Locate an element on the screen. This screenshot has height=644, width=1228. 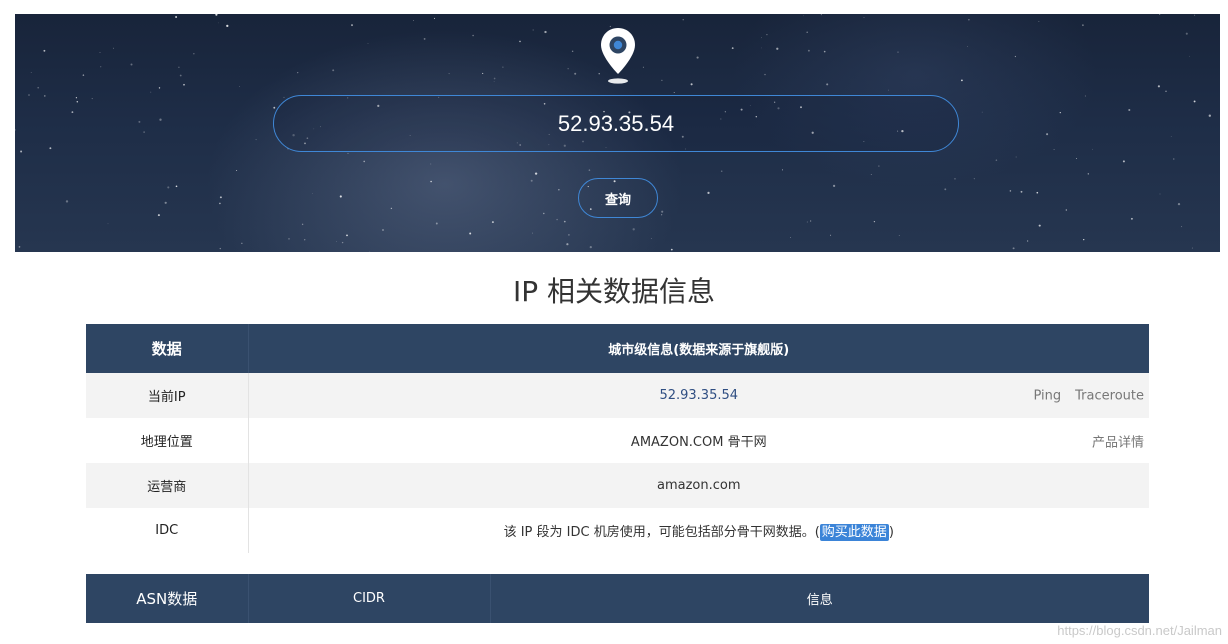
table-header-row: 数据 城市级信息(数据来源于旗舰版) is located at coordinates (617, 348).